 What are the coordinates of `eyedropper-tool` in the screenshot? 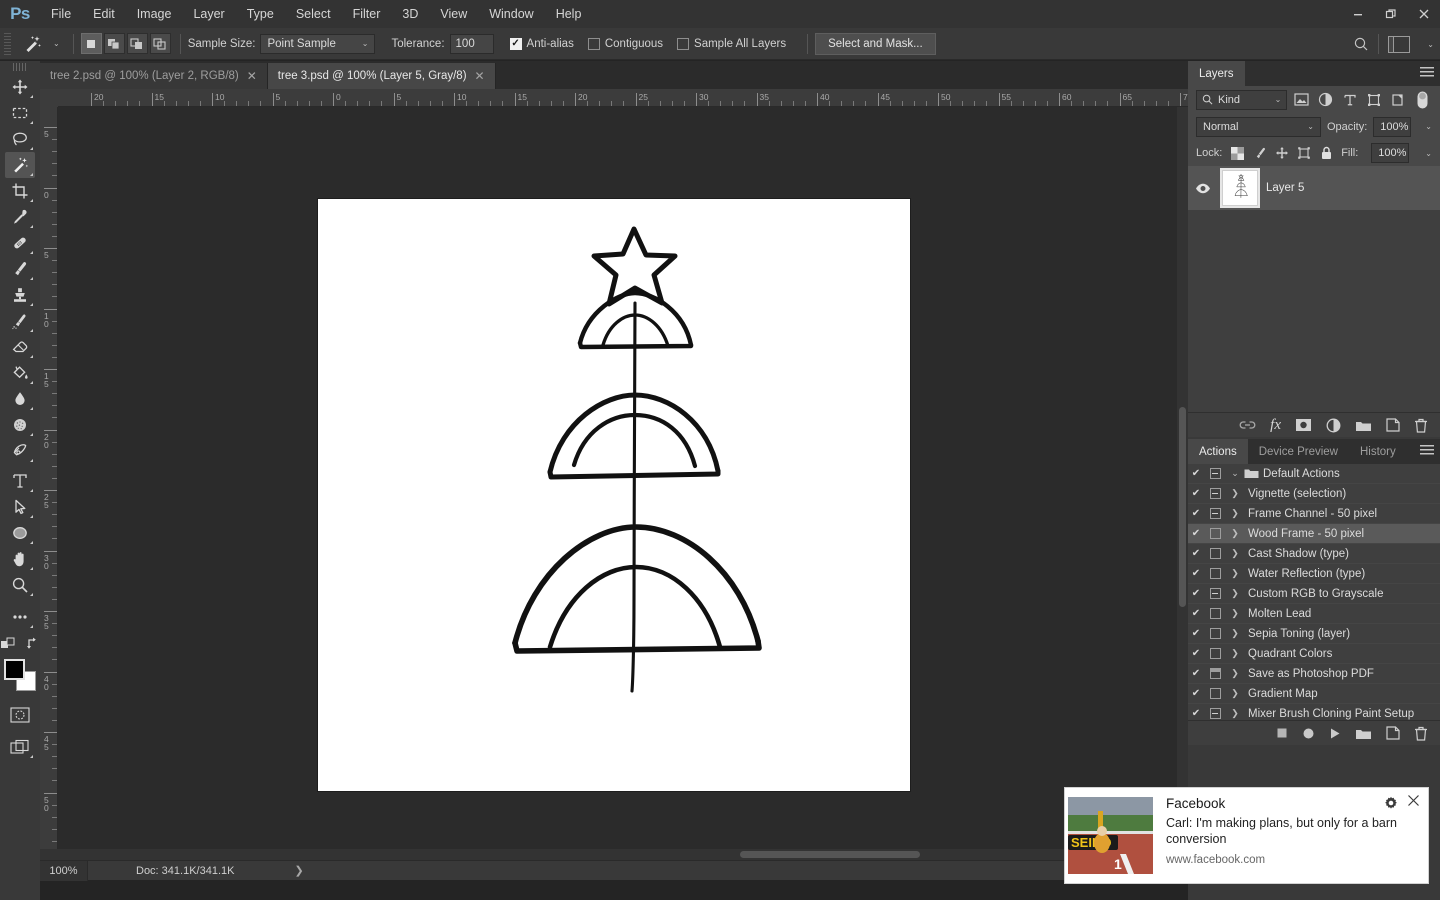 It's located at (20, 217).